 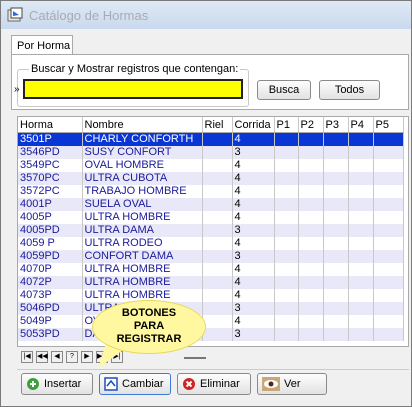 What do you see at coordinates (195, 358) in the screenshot?
I see `navigator-separator` at bounding box center [195, 358].